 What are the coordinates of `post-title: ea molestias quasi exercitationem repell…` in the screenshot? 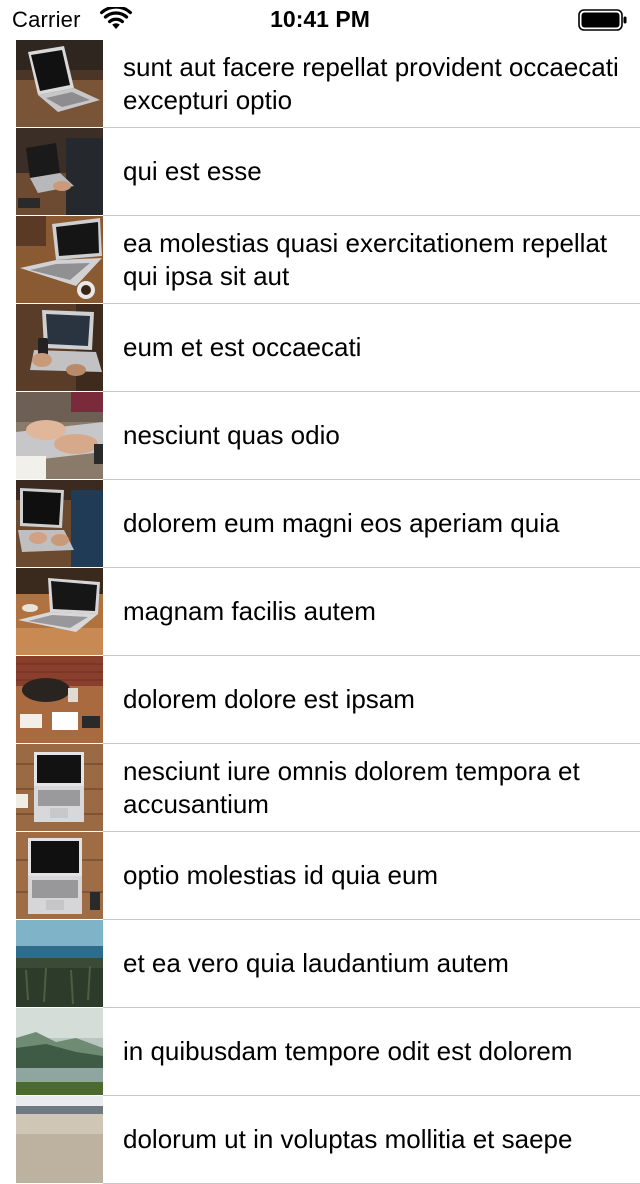 It's located at (365, 259).